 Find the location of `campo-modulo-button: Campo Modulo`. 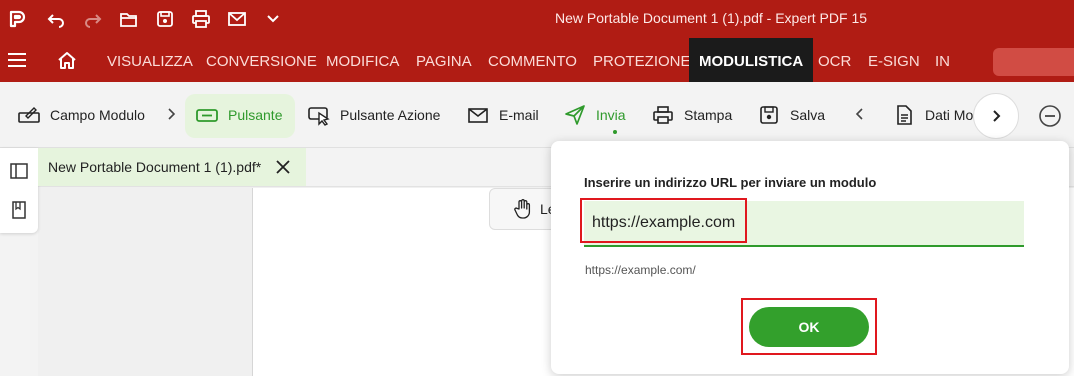

campo-modulo-button: Campo Modulo is located at coordinates (81, 115).